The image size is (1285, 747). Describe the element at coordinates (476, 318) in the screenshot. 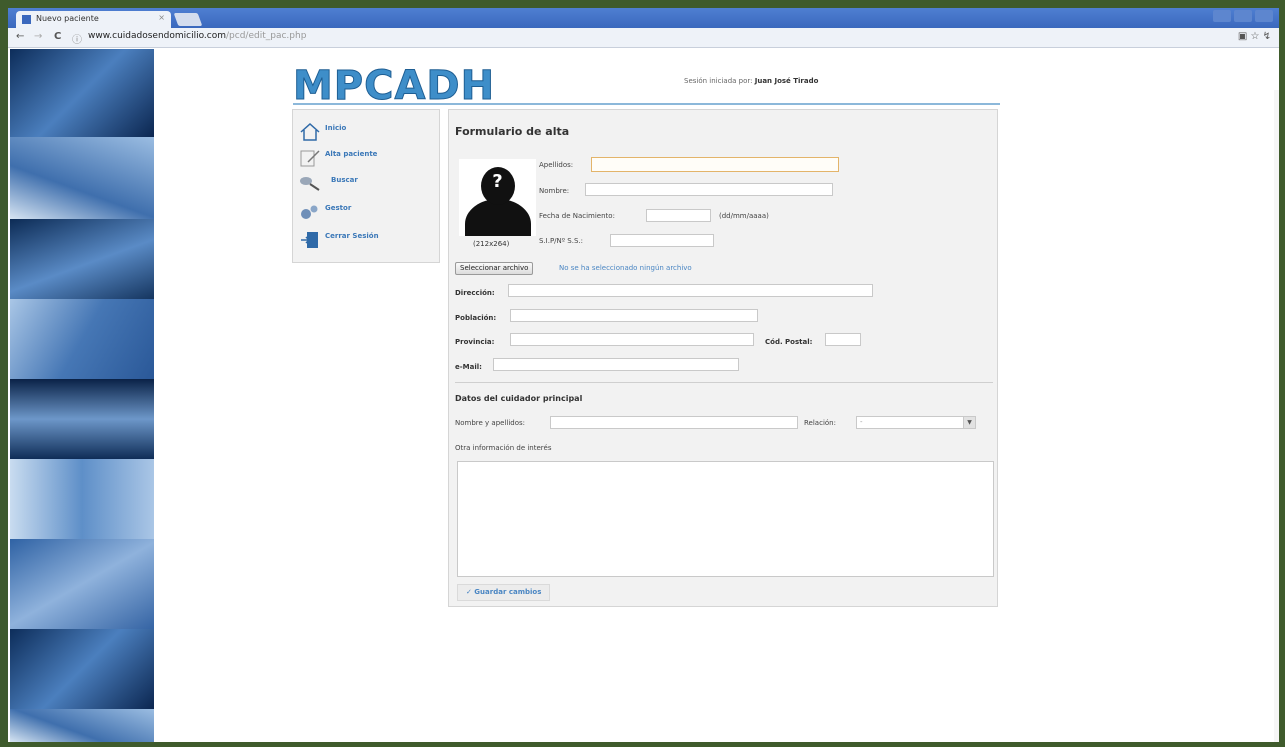

I see `poblacion-label: Población:` at that location.